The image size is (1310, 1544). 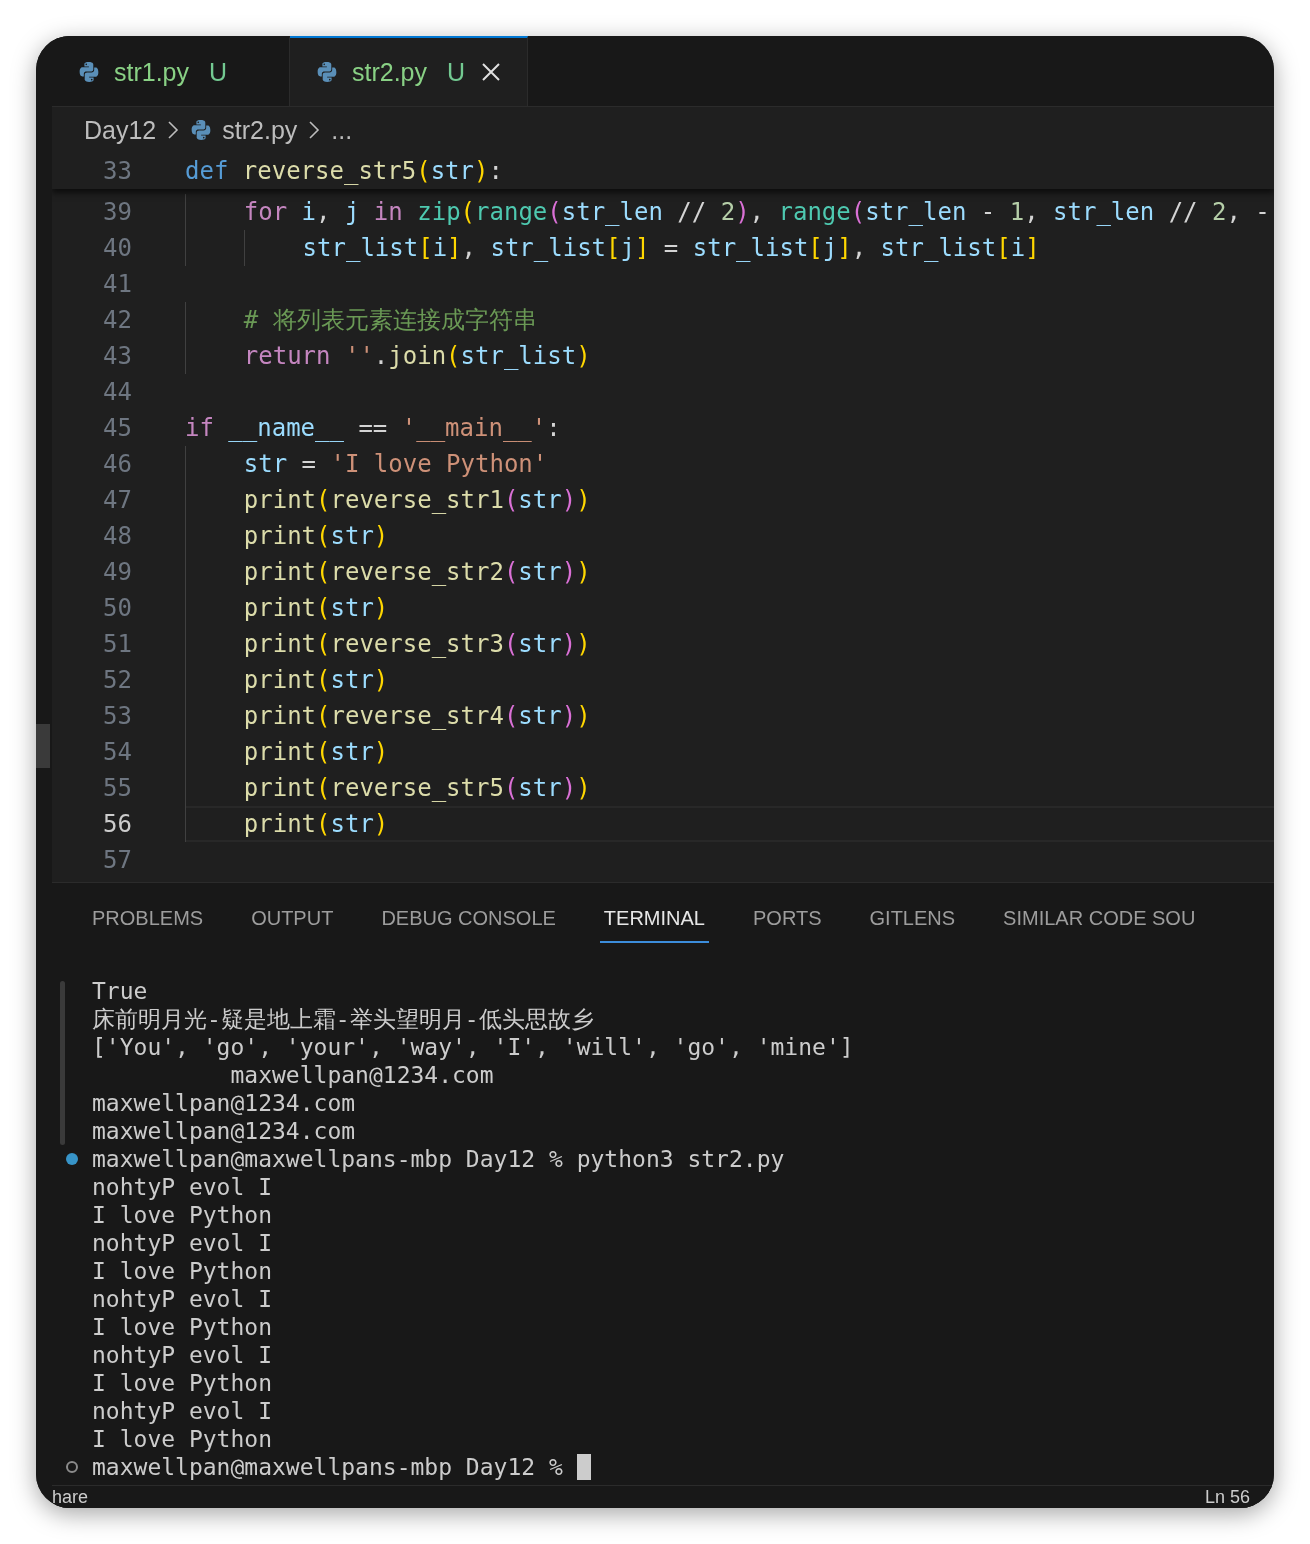 I want to click on code-line: # 将列表元素连接成字符串, so click(x=729, y=320).